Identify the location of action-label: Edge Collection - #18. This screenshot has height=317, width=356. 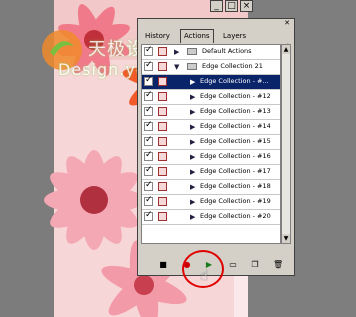
(235, 186).